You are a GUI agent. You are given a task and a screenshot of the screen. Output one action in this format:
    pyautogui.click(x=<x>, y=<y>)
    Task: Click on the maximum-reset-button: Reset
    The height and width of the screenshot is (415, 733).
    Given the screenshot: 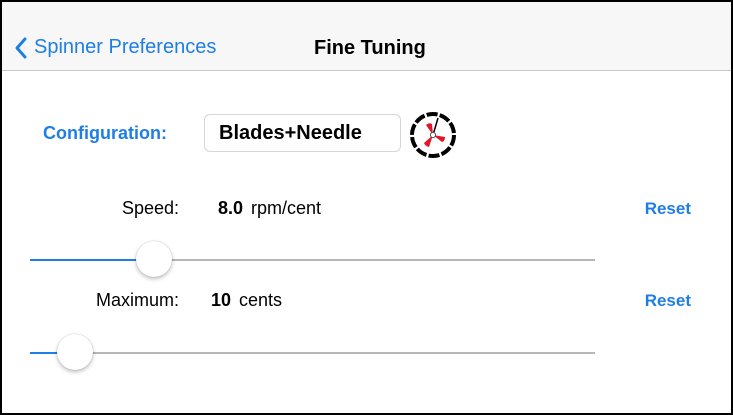 What is the action you would take?
    pyautogui.click(x=668, y=301)
    